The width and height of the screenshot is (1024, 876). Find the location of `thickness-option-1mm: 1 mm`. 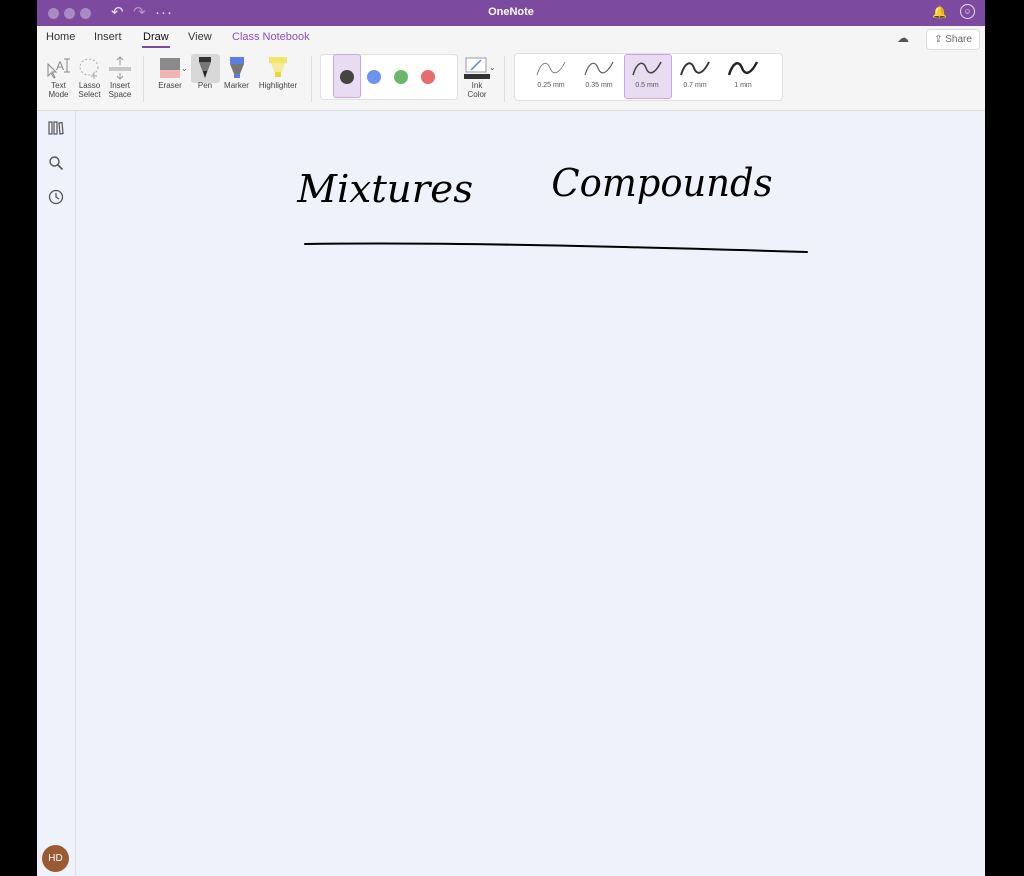

thickness-option-1mm: 1 mm is located at coordinates (743, 73).